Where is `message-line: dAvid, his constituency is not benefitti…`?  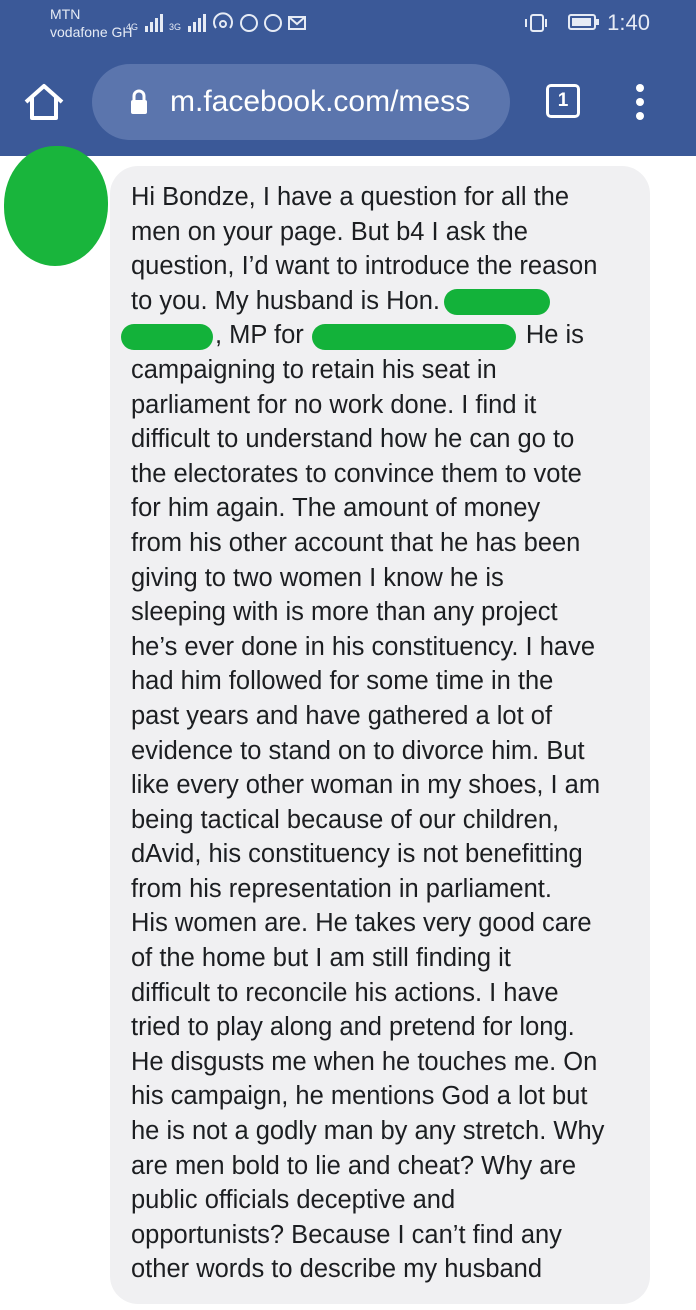
message-line: dAvid, his constituency is not benefitti… is located at coordinates (357, 854).